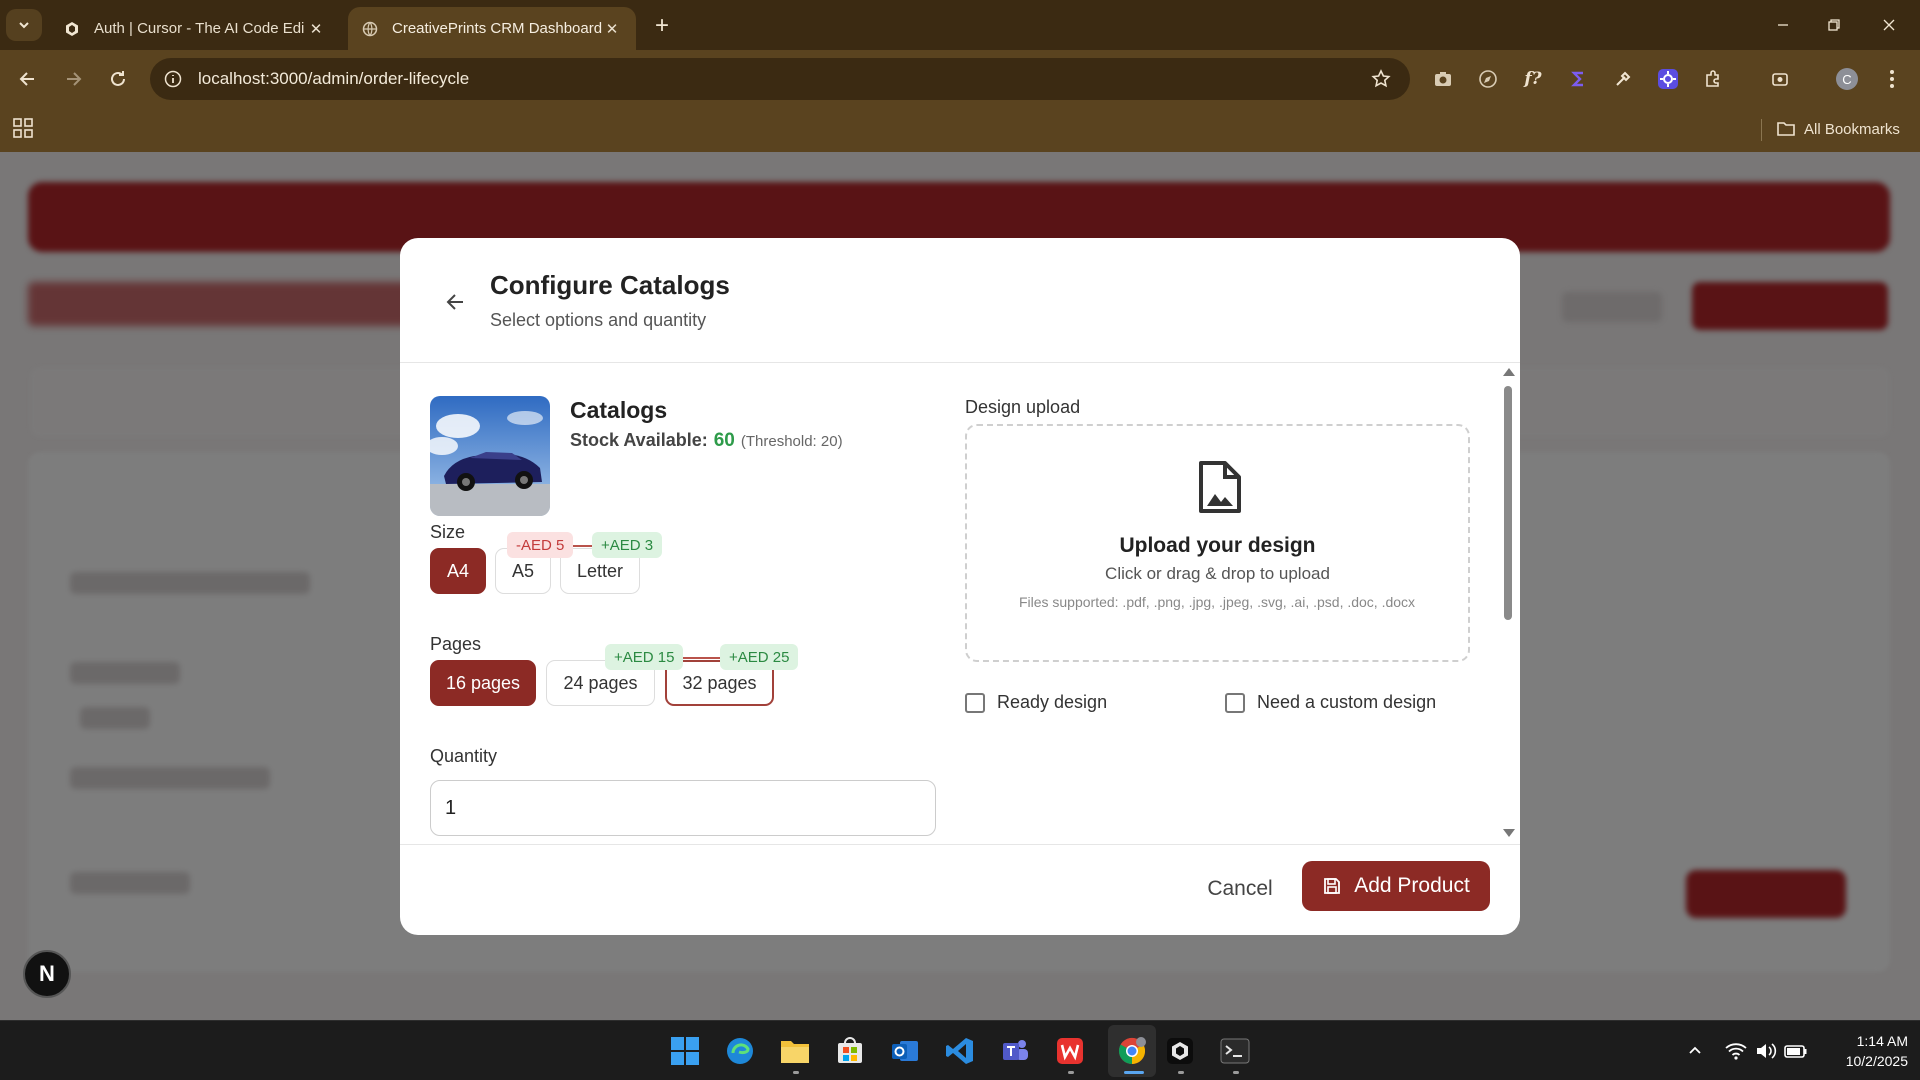  What do you see at coordinates (1780, 79) in the screenshot?
I see `screenshot-icon` at bounding box center [1780, 79].